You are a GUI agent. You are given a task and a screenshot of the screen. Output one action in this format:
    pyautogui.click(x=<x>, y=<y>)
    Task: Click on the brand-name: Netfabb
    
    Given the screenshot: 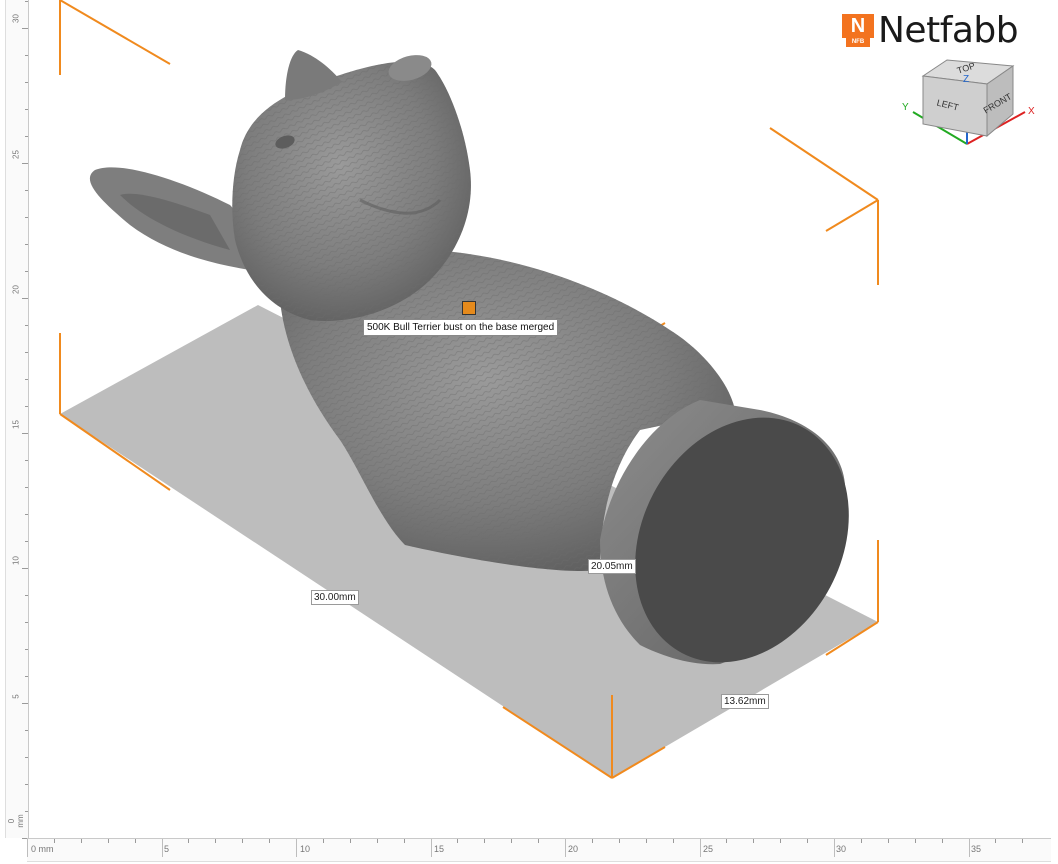 What is the action you would take?
    pyautogui.click(x=948, y=30)
    